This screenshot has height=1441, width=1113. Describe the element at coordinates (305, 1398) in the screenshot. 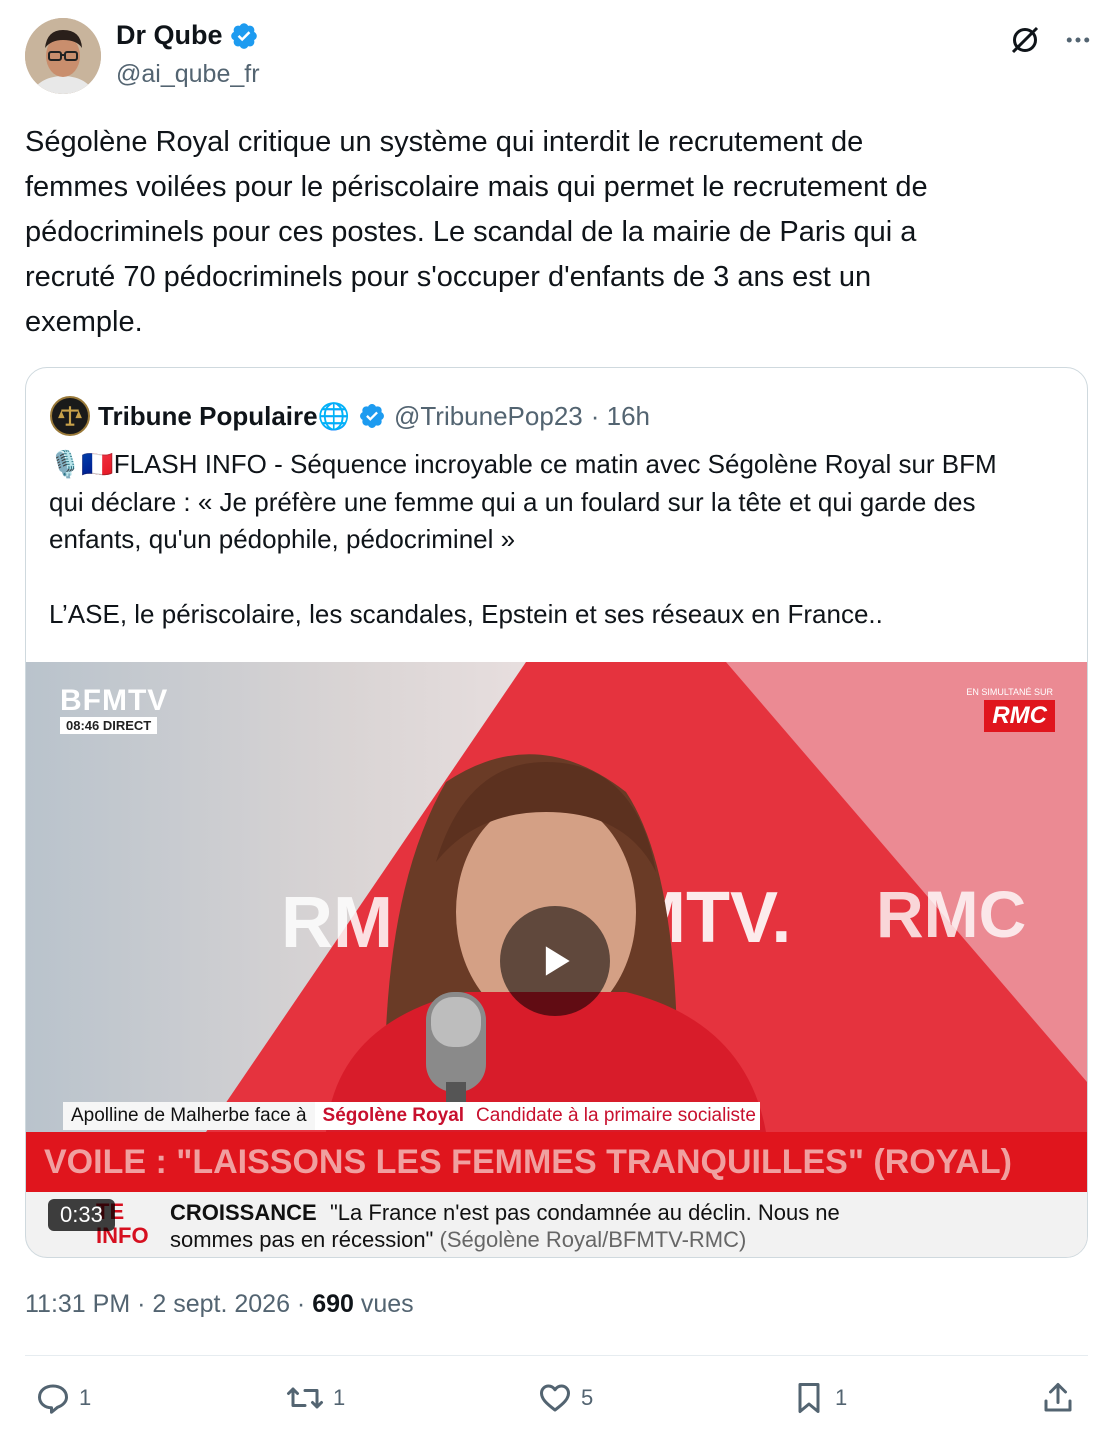

I see `retweet-icon` at that location.